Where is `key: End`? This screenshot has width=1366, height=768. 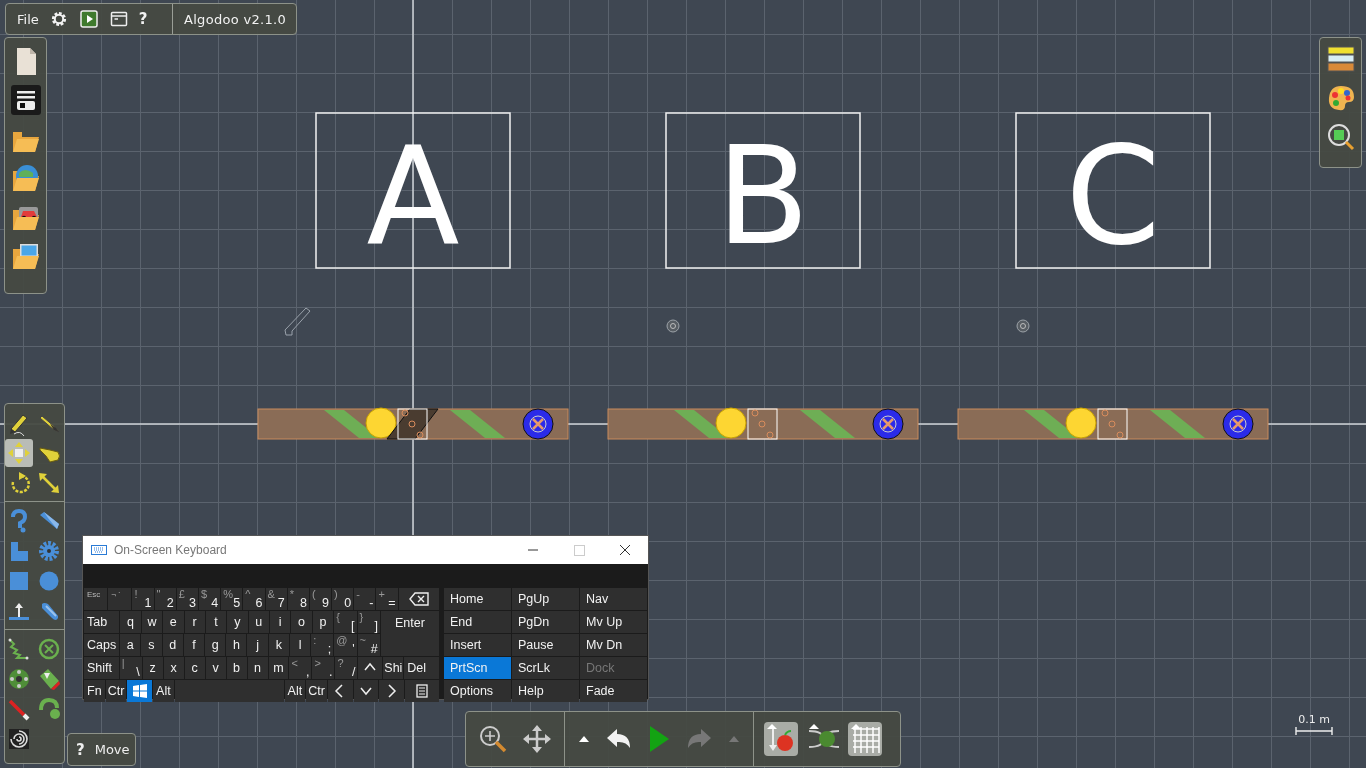 key: End is located at coordinates (477, 622).